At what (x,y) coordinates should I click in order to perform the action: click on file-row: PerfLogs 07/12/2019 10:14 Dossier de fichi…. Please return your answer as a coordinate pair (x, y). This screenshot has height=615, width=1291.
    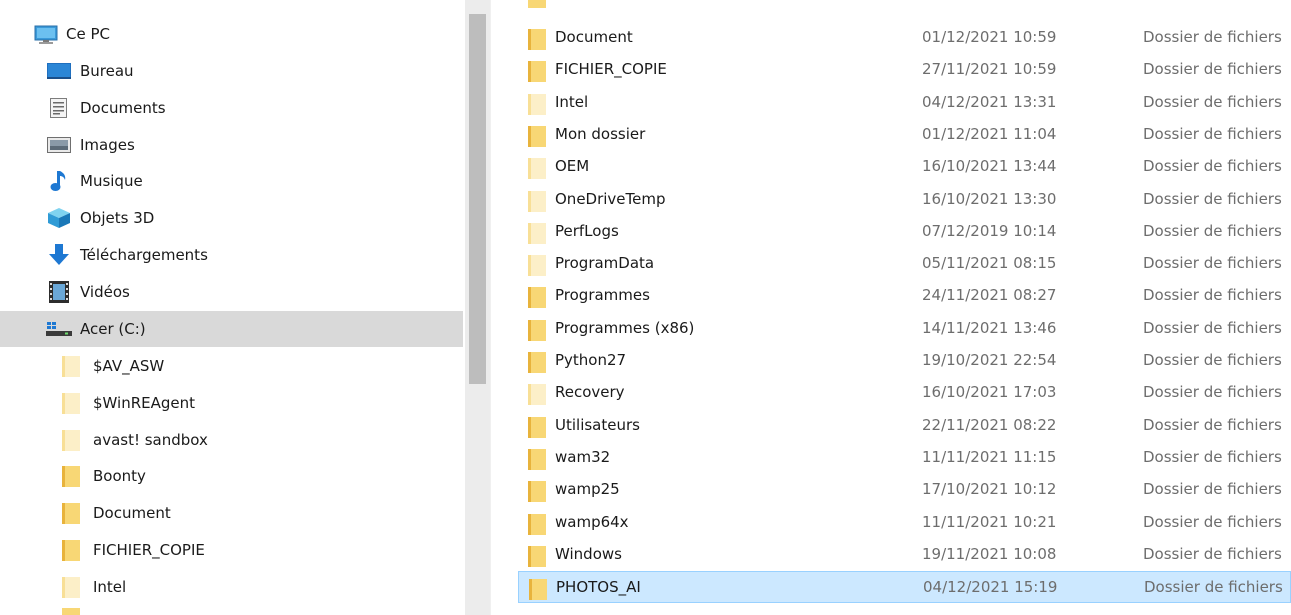
    Looking at the image, I should click on (904, 232).